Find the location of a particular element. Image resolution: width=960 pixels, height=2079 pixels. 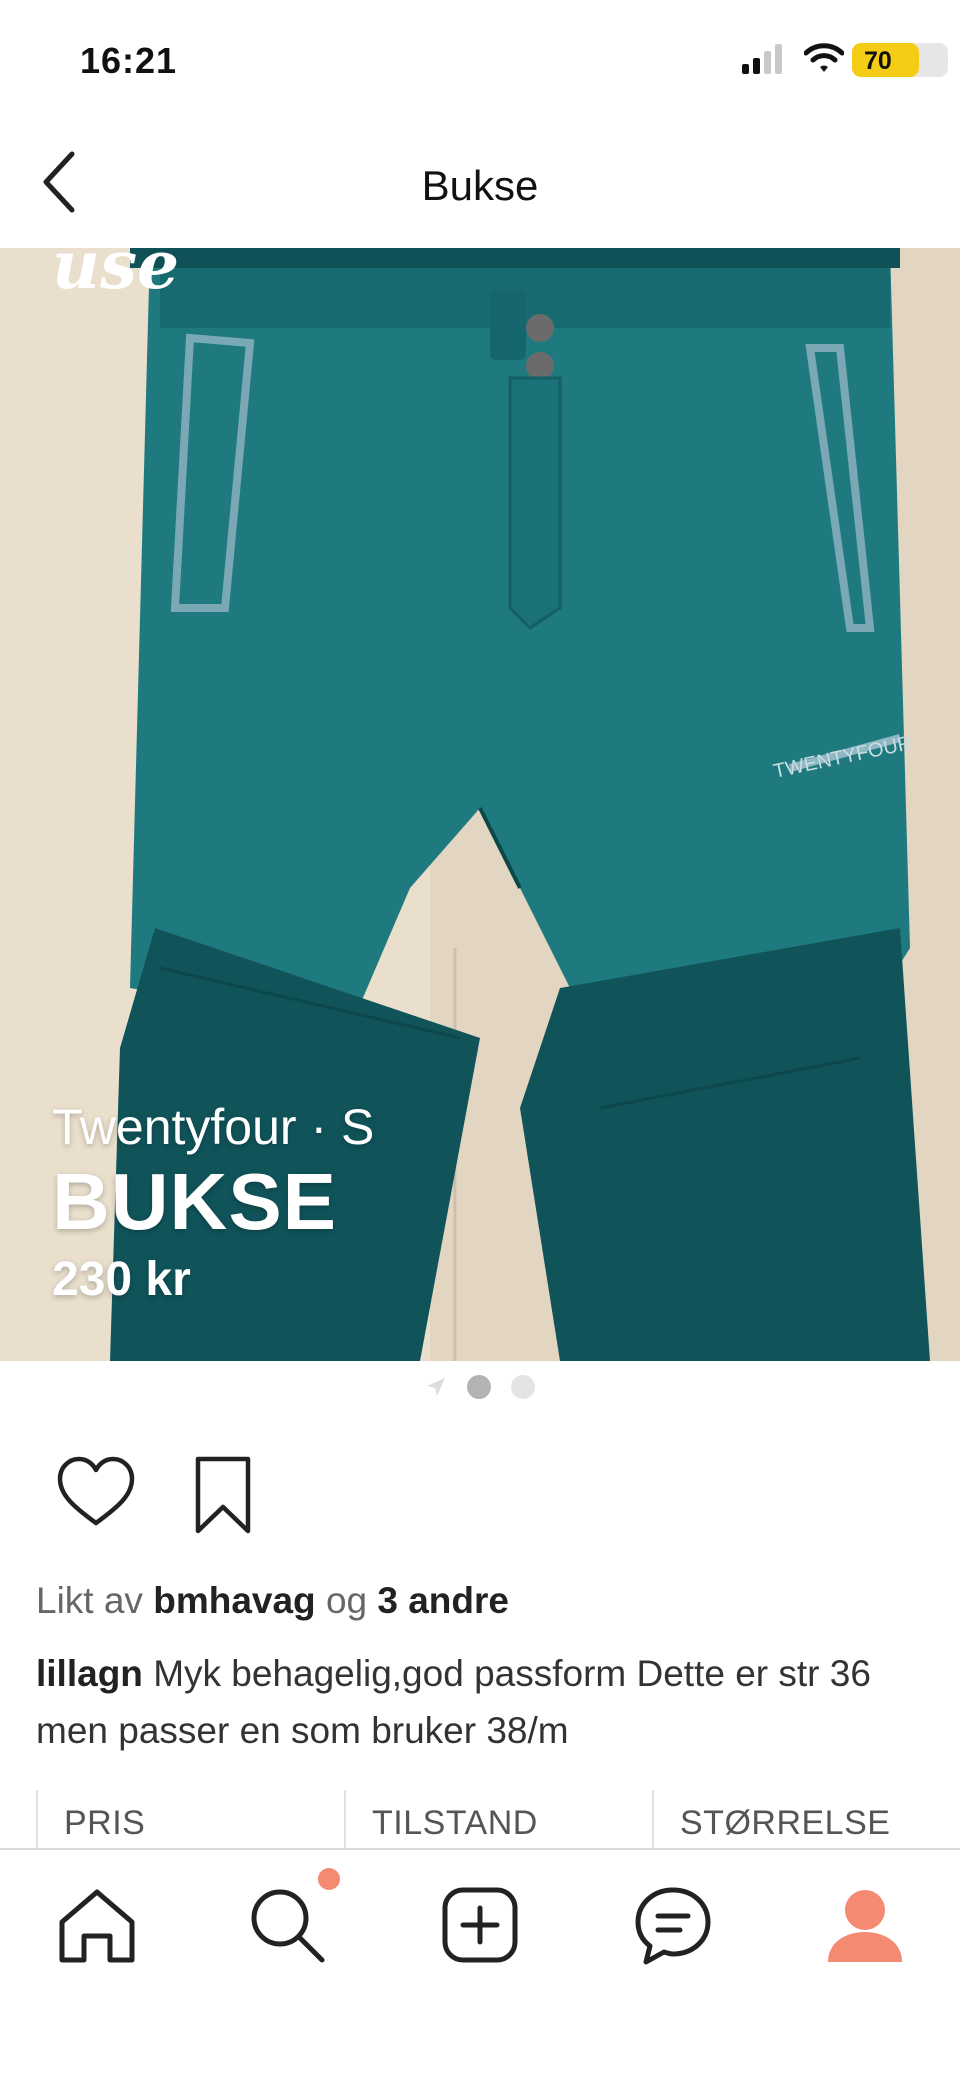

search-notification-dot is located at coordinates (329, 1879).